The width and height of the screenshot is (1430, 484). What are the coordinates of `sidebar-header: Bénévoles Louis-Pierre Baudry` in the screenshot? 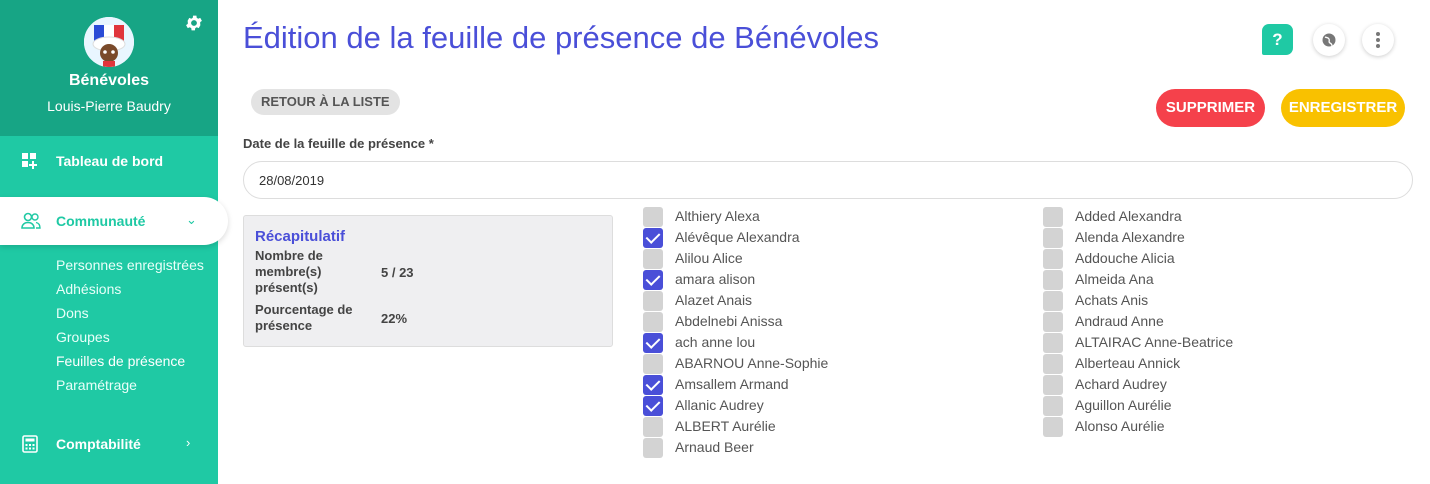 It's located at (109, 68).